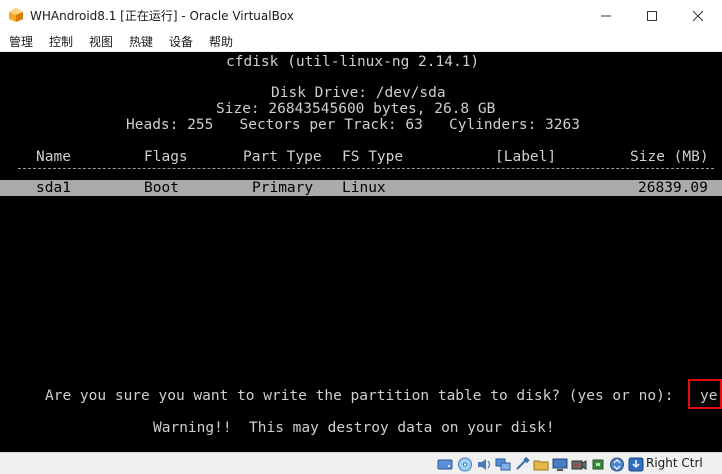 The image size is (722, 474). I want to click on program-title: cfdisk (util-linux-ng 2.14.1), so click(353, 62).